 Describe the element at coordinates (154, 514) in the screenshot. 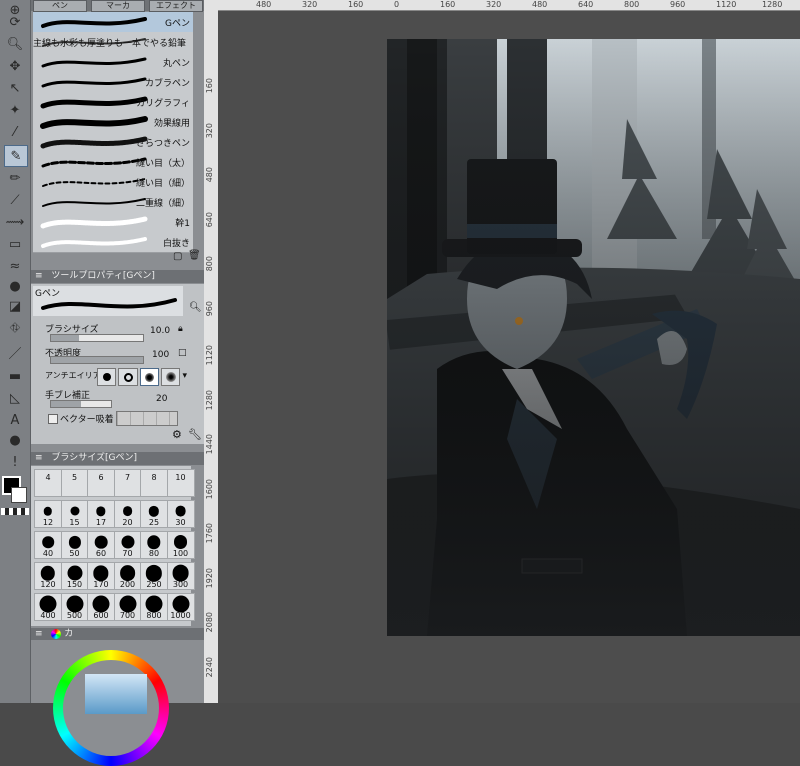

I see `brush-size-cell: 25` at that location.